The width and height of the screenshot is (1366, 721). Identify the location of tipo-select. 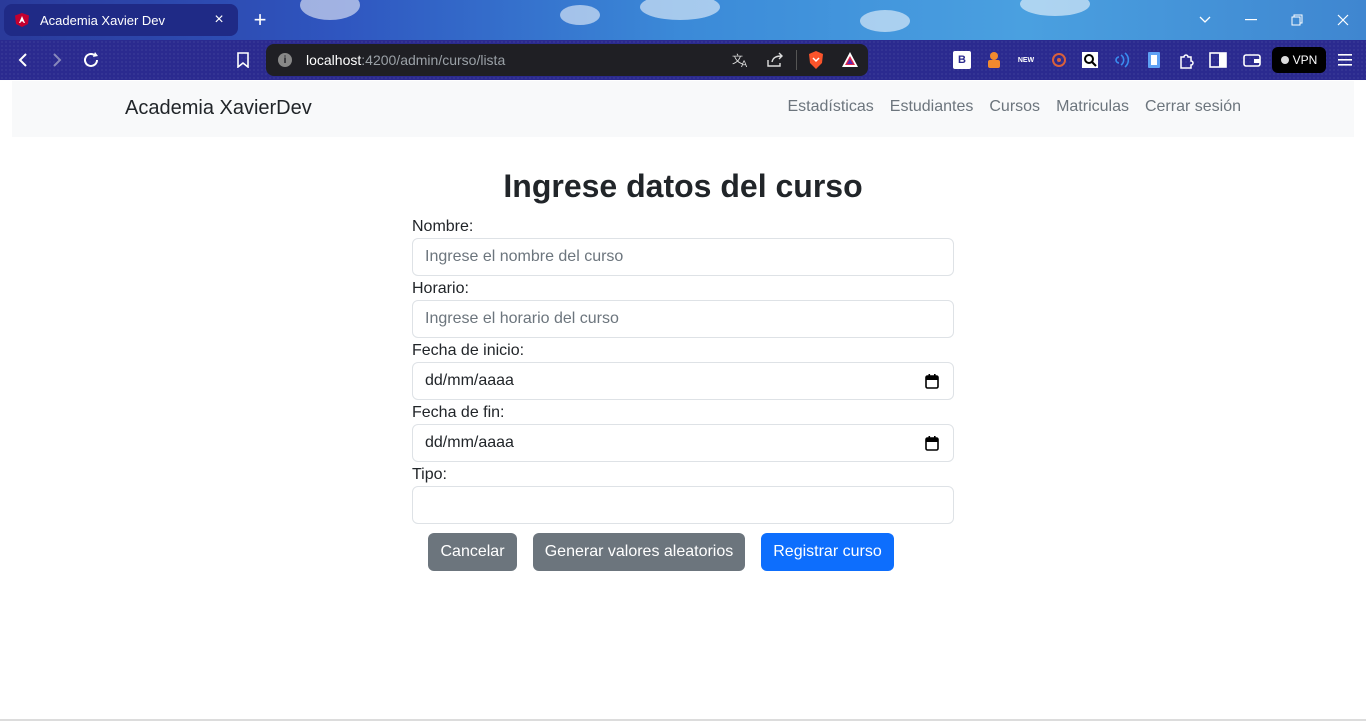
(683, 505).